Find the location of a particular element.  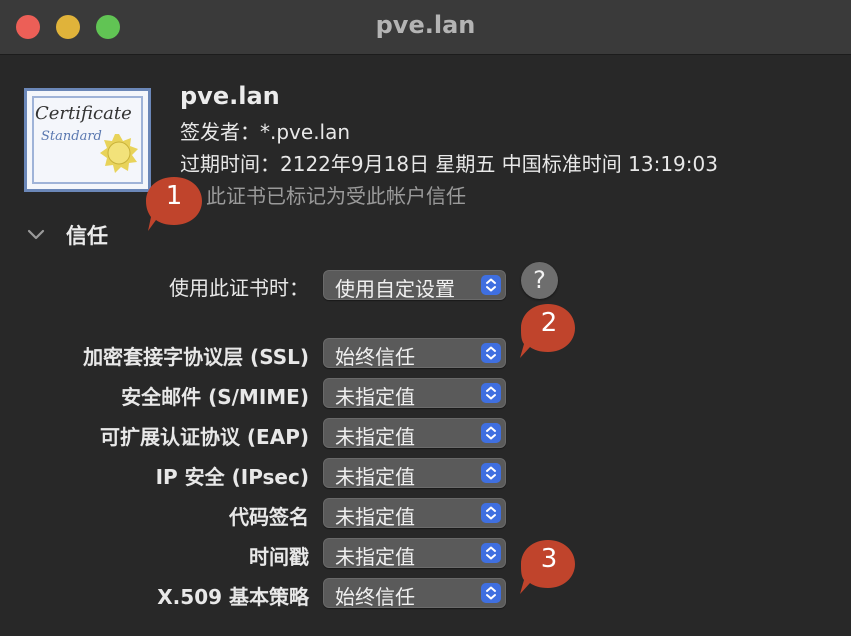

help-button: ? is located at coordinates (539, 280).